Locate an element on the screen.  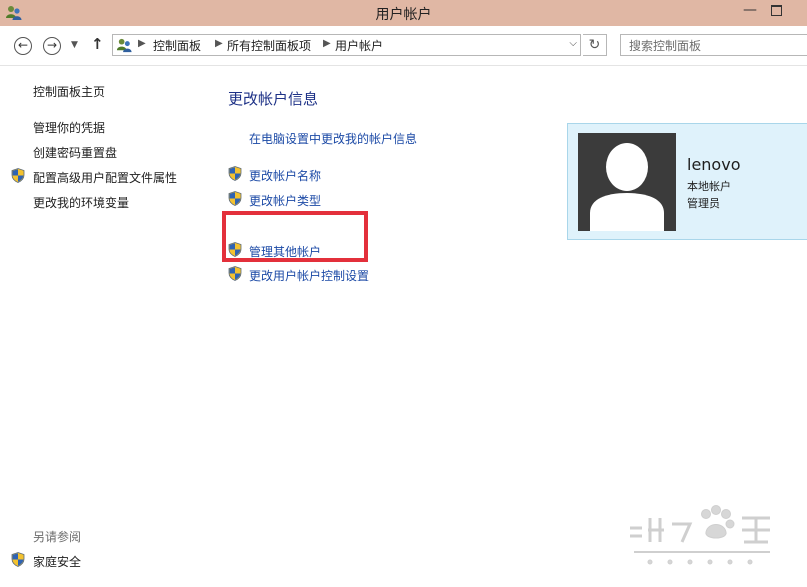
change-account-name-link: 更改帐户名称 is located at coordinates (285, 175).